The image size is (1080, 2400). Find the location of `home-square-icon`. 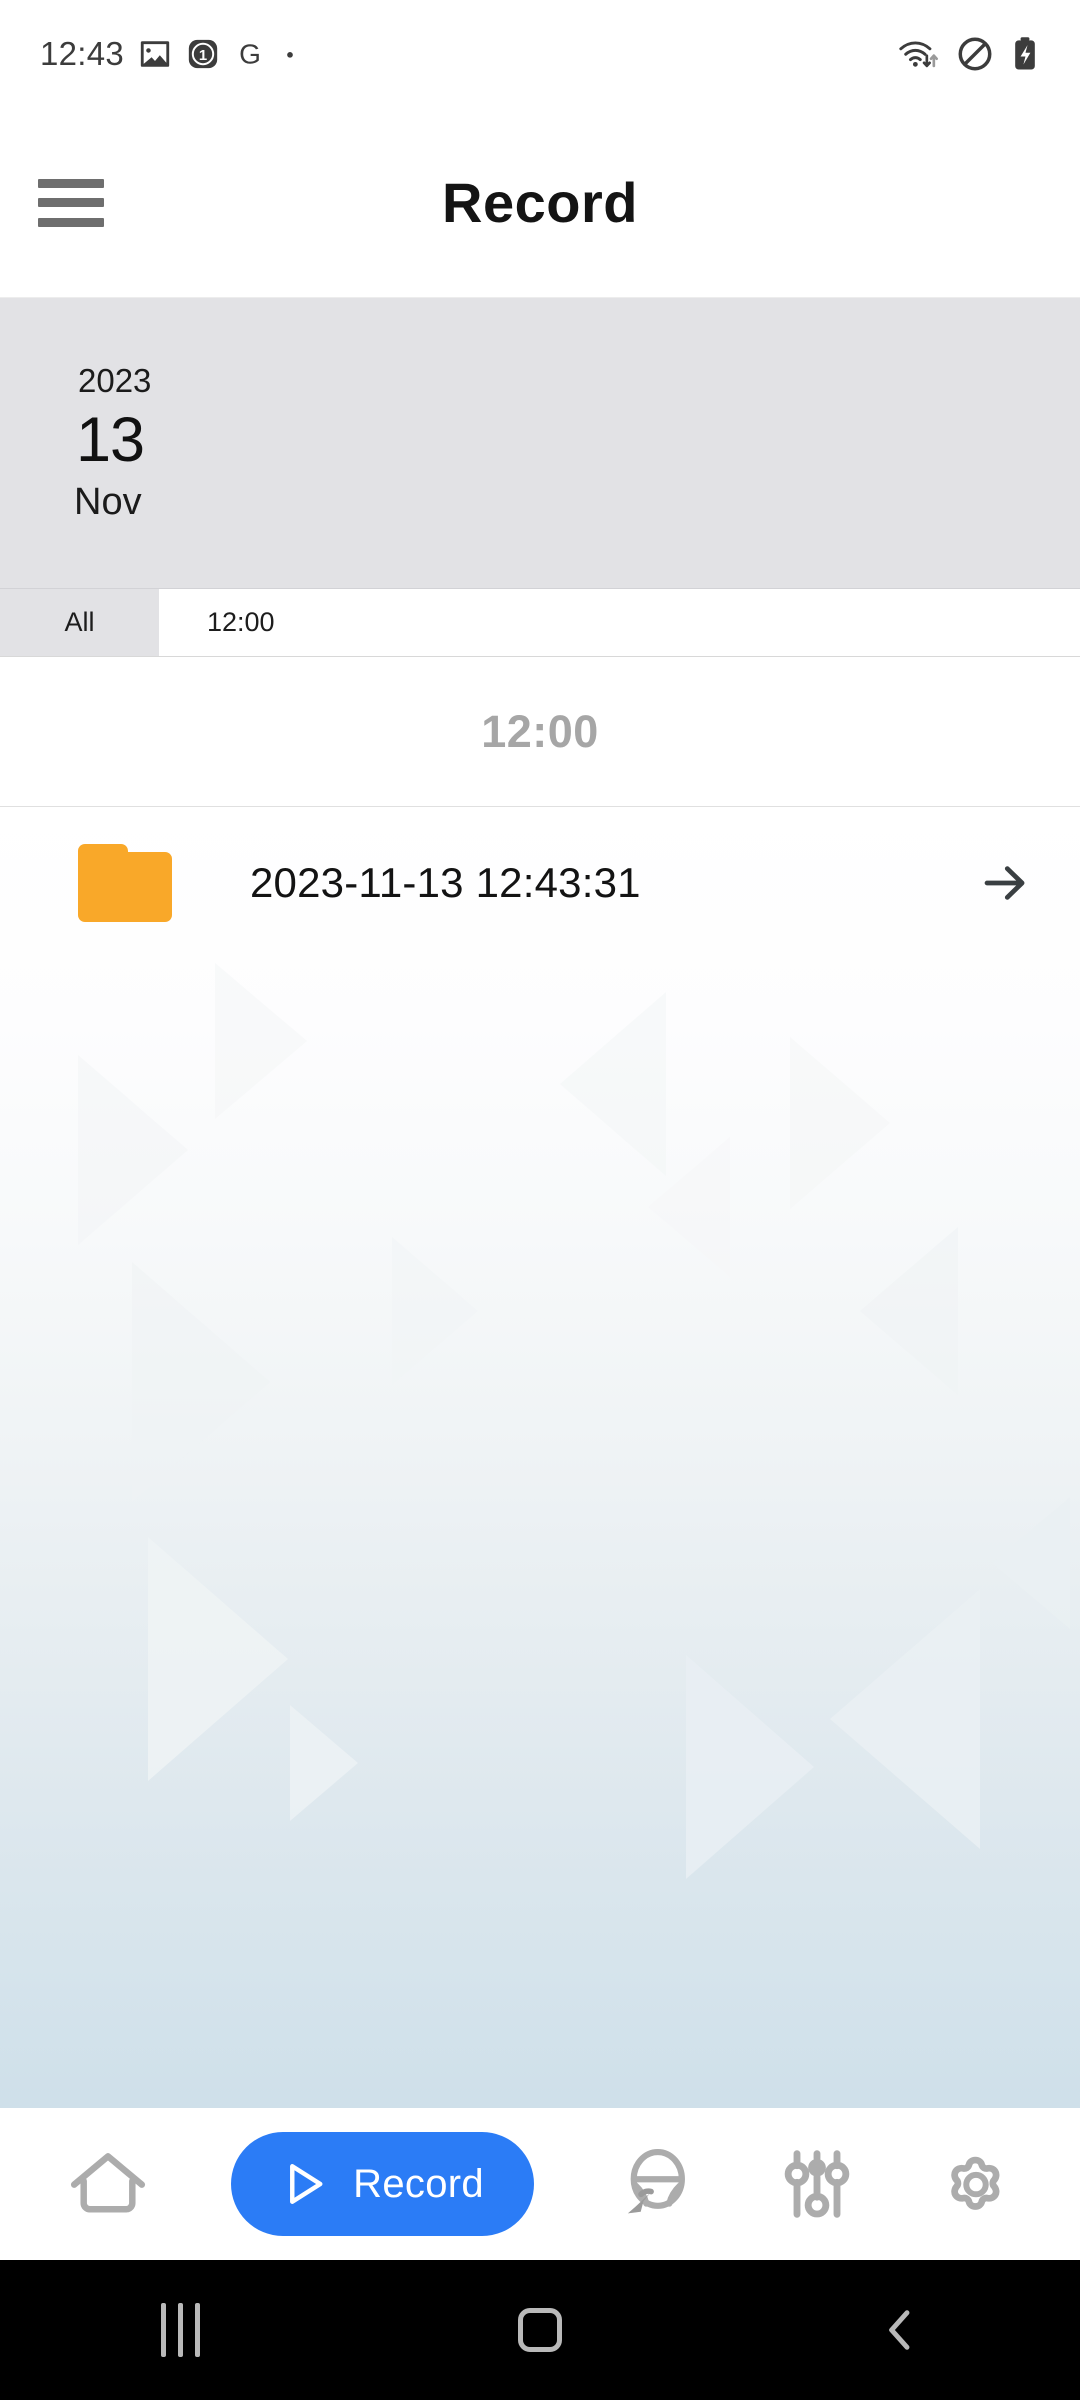

home-square-icon is located at coordinates (540, 2330).